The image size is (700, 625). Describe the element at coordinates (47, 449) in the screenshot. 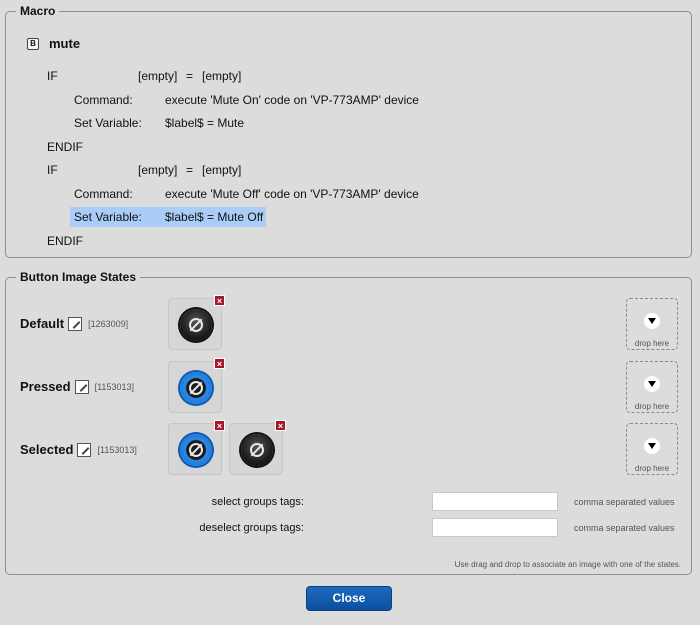

I see `state-name: Selected` at that location.